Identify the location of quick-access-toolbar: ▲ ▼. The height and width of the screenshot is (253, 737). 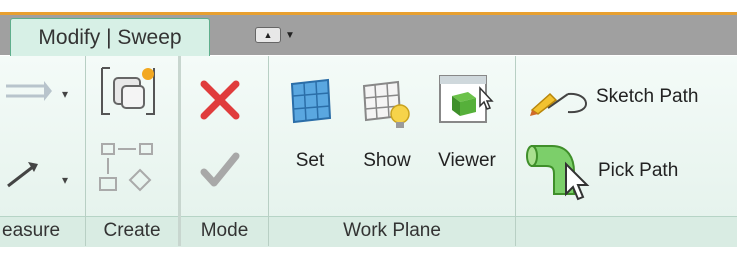
(275, 35).